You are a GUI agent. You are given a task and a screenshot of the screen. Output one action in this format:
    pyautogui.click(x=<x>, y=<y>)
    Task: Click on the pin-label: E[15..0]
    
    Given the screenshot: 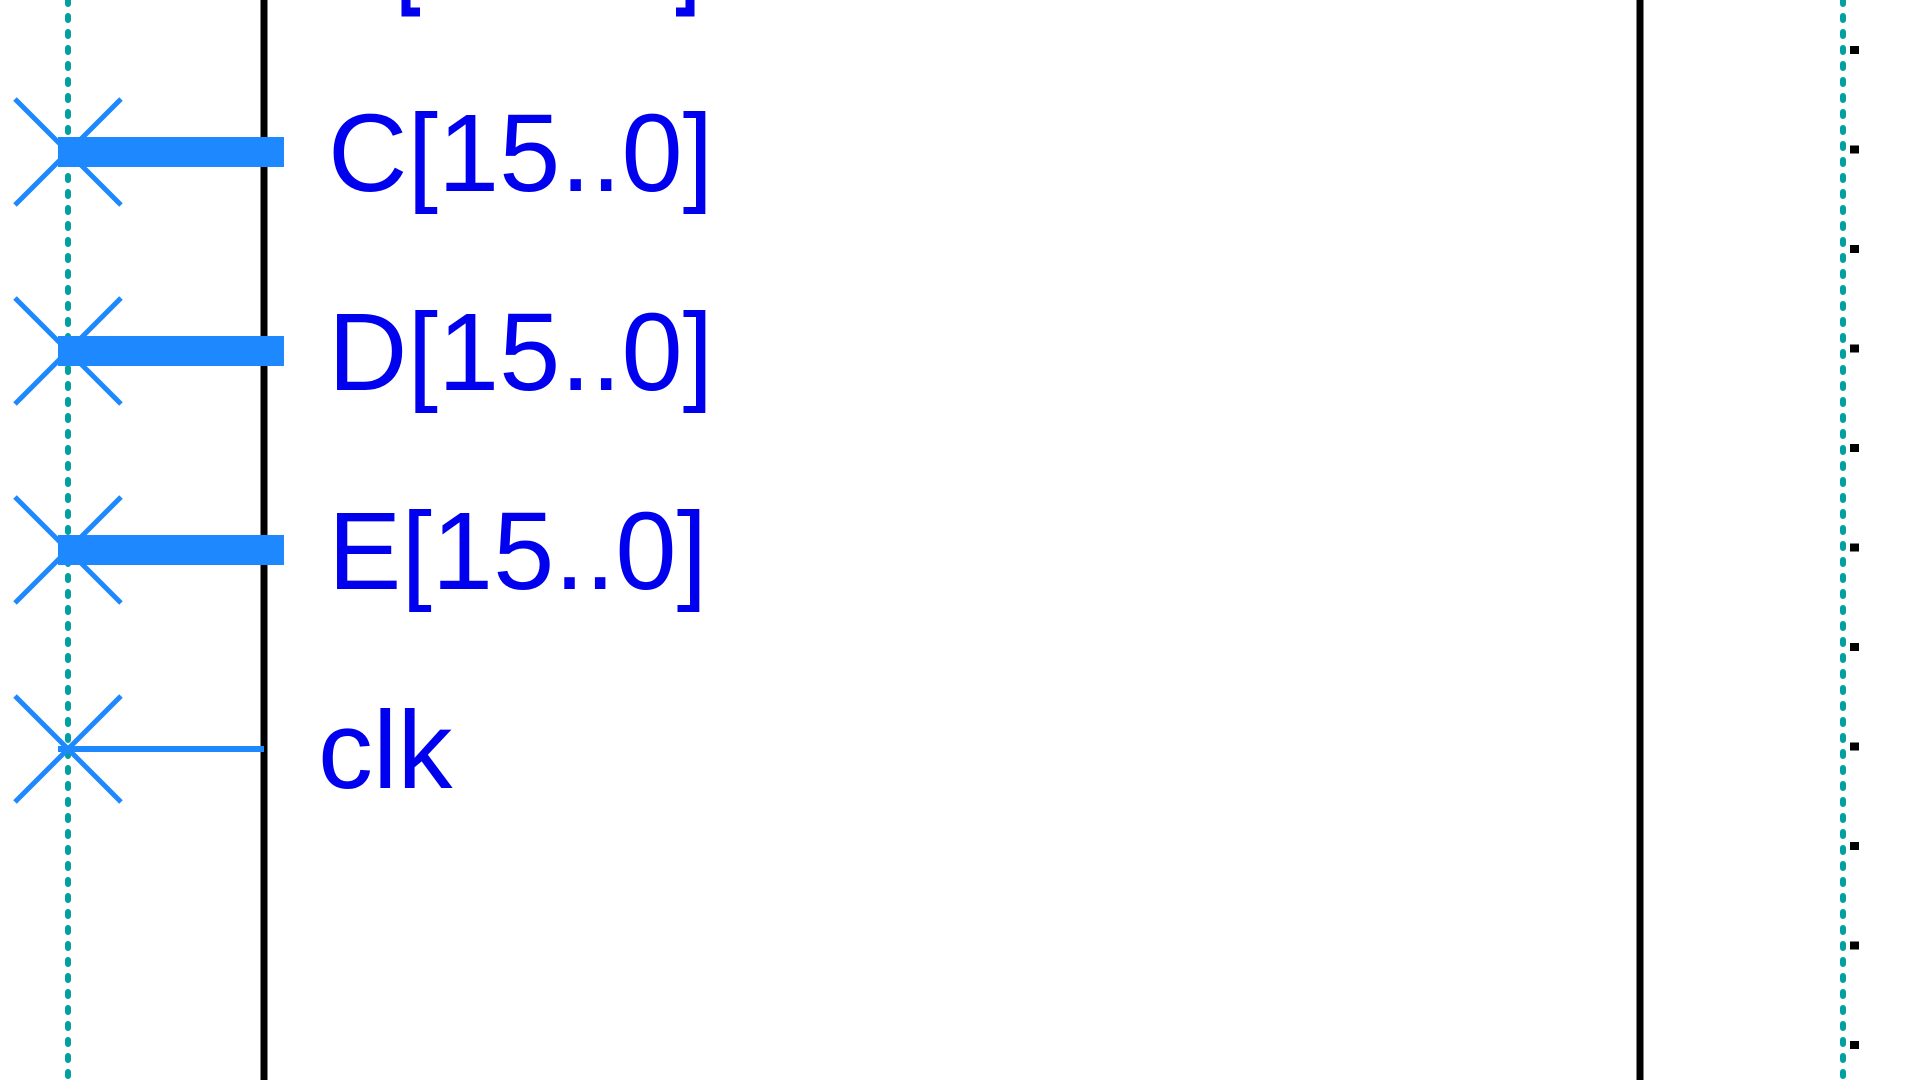 What is the action you would take?
    pyautogui.click(x=517, y=551)
    